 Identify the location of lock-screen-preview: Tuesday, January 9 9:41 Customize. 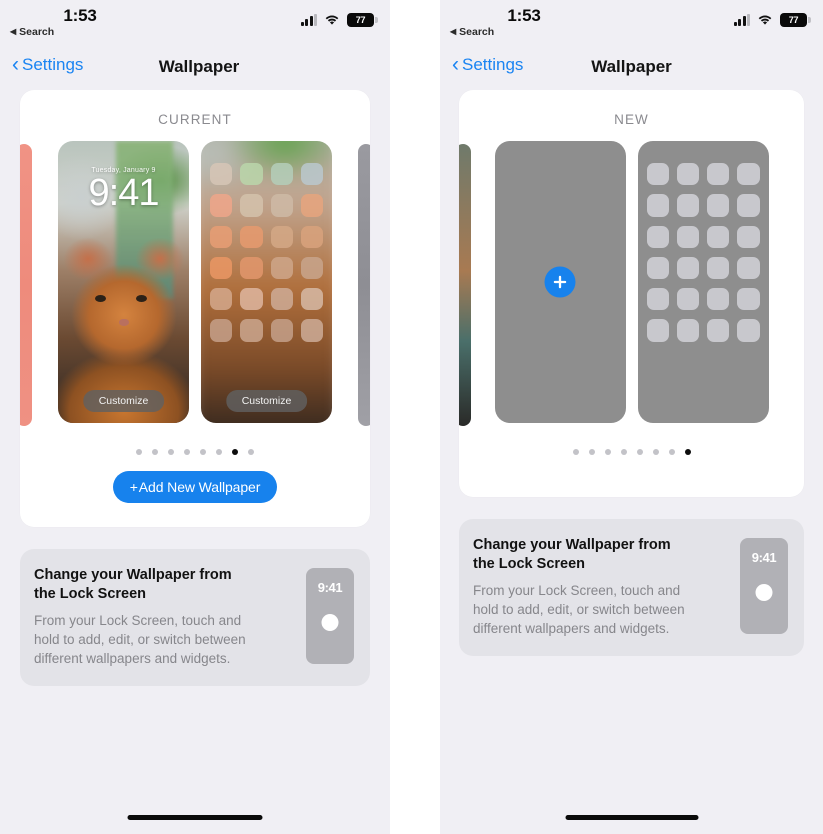
(123, 282).